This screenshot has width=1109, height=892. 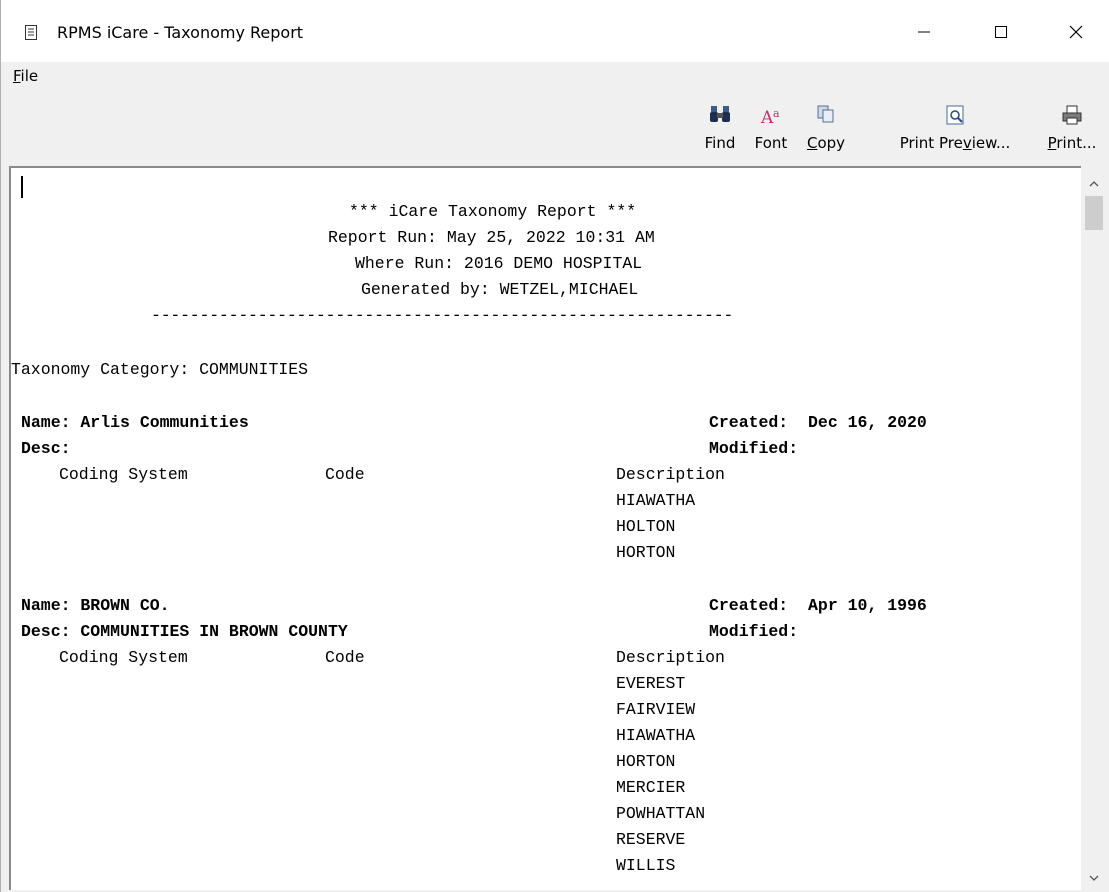 What do you see at coordinates (555, 77) in the screenshot?
I see `menu-bar: File` at bounding box center [555, 77].